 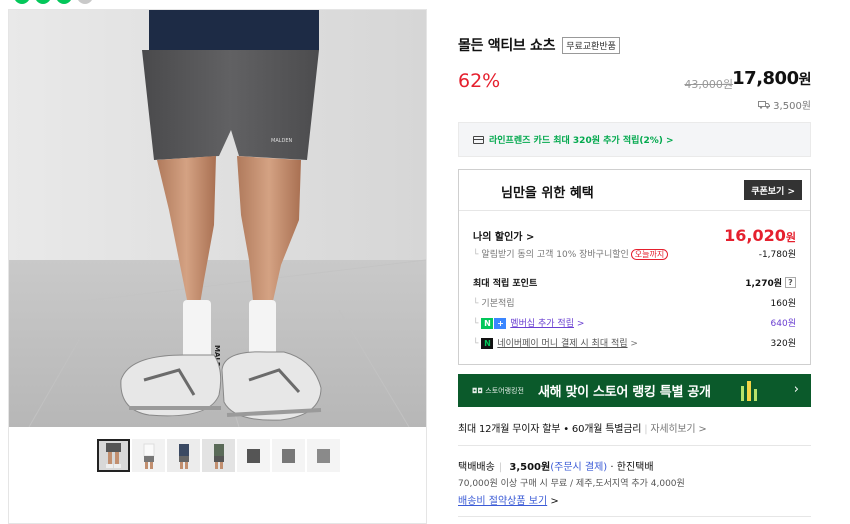 I want to click on points-value: 1,270원, so click(x=763, y=284).